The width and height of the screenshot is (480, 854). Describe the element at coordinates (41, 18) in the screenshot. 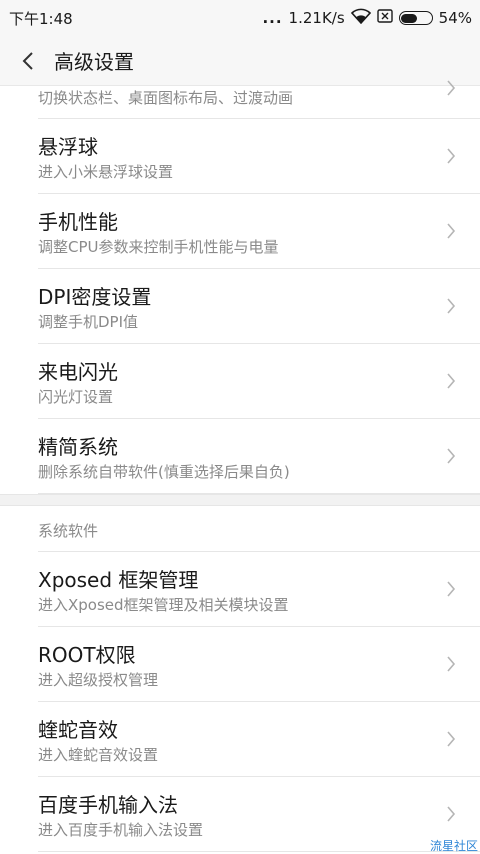

I see `status-time: 下午1:48` at that location.